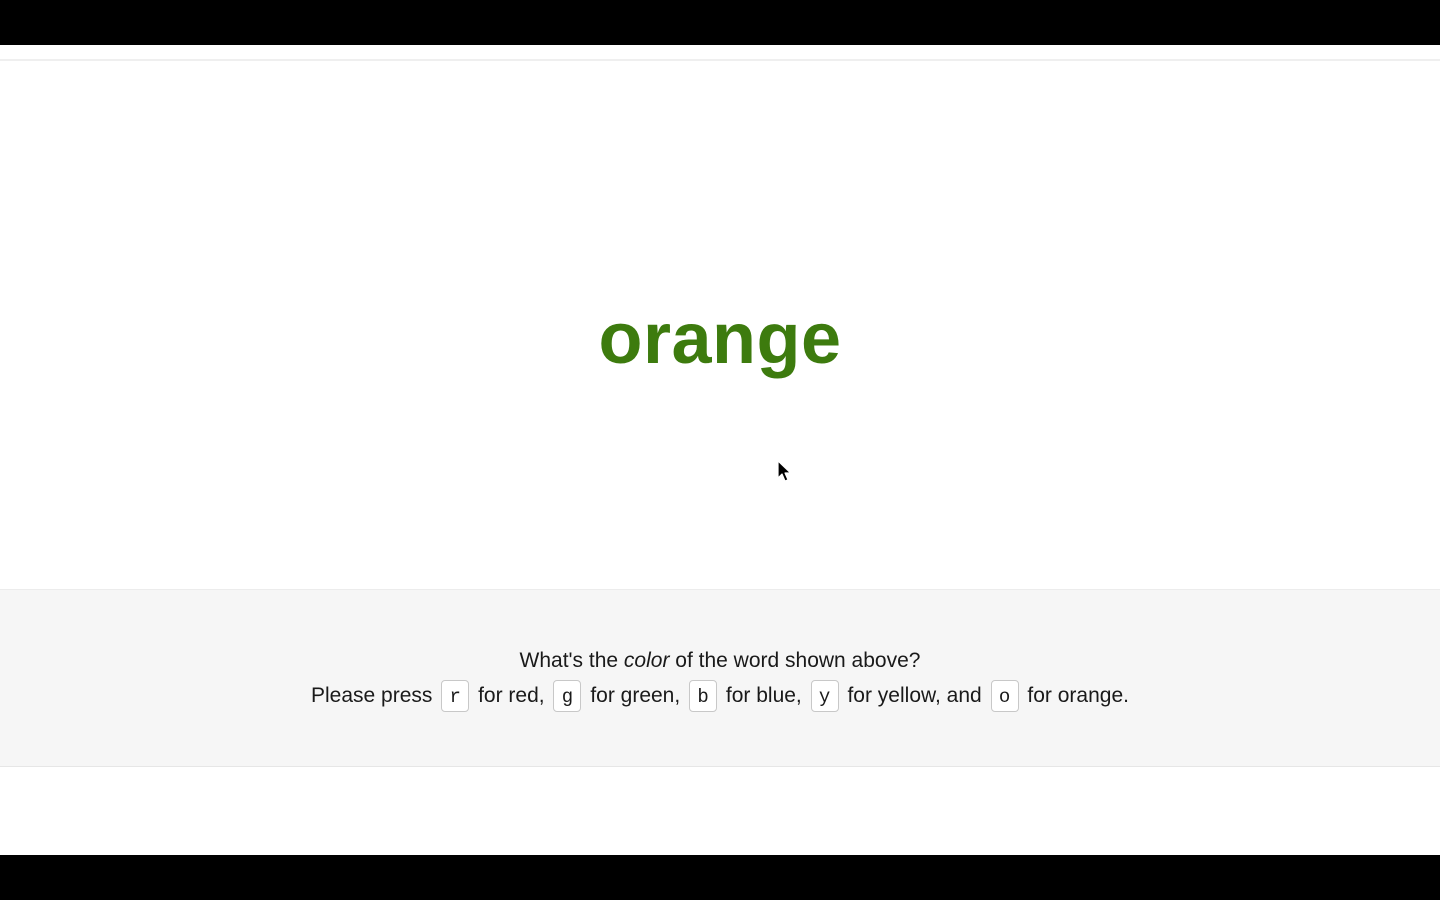  Describe the element at coordinates (635, 695) in the screenshot. I see `key-g-label: for green,` at that location.